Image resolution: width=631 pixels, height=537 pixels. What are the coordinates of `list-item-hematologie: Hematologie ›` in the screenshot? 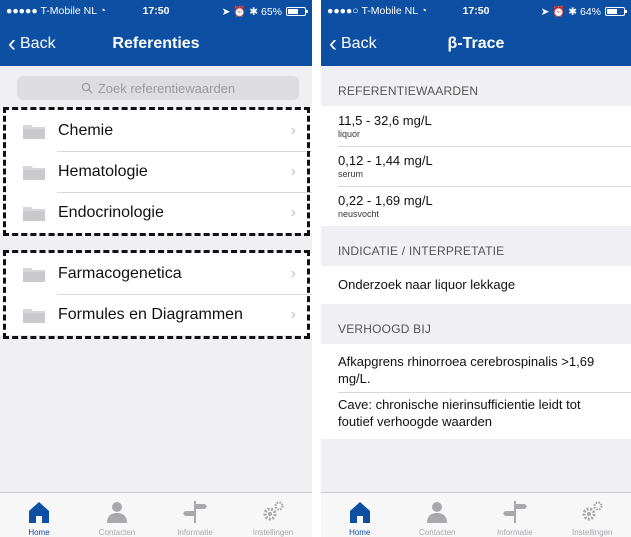 It's located at (156, 171).